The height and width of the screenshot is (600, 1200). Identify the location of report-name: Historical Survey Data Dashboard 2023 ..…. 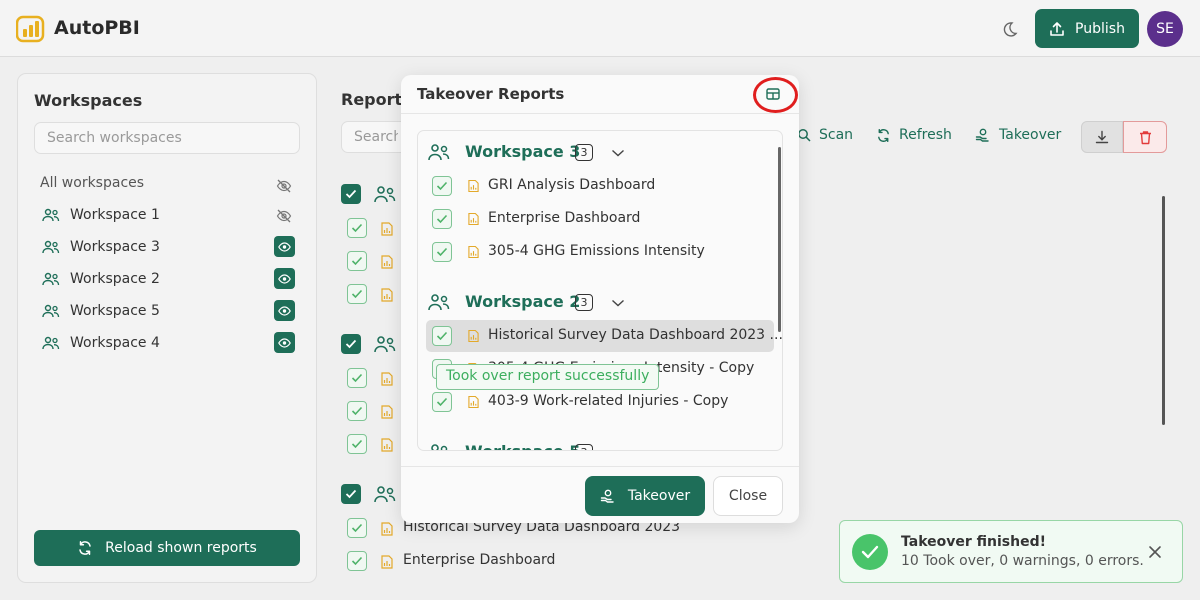
(635, 335).